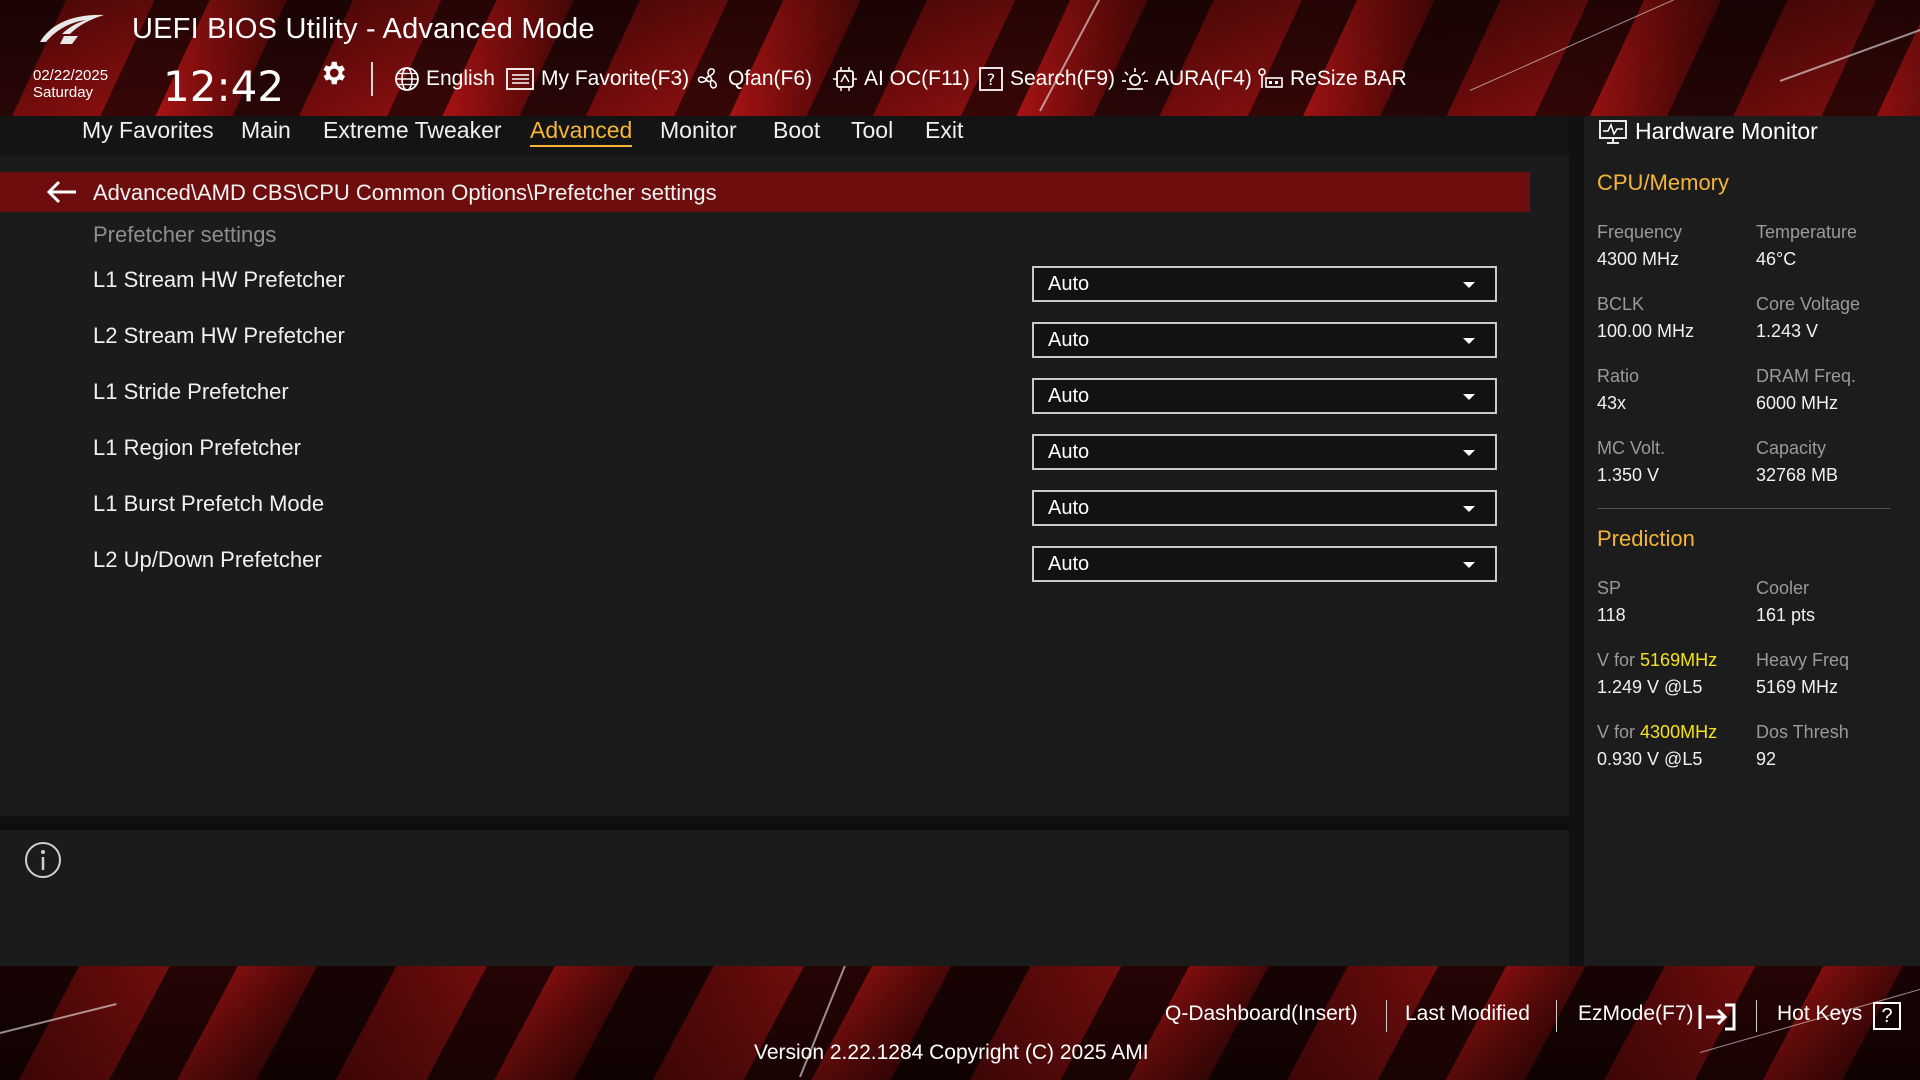 This screenshot has width=1920, height=1080. Describe the element at coordinates (1640, 232) in the screenshot. I see `frequency-label: Frequency` at that location.